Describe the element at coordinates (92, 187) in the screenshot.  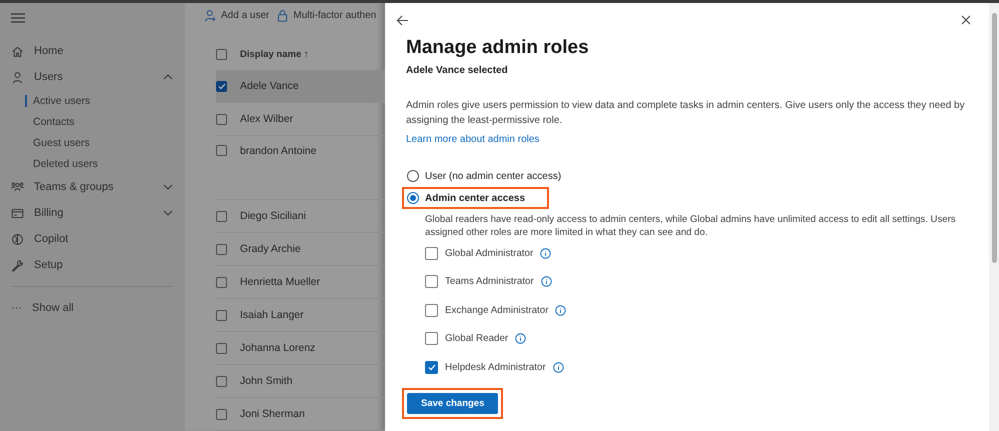
I see `nav-item: Teams & groups` at that location.